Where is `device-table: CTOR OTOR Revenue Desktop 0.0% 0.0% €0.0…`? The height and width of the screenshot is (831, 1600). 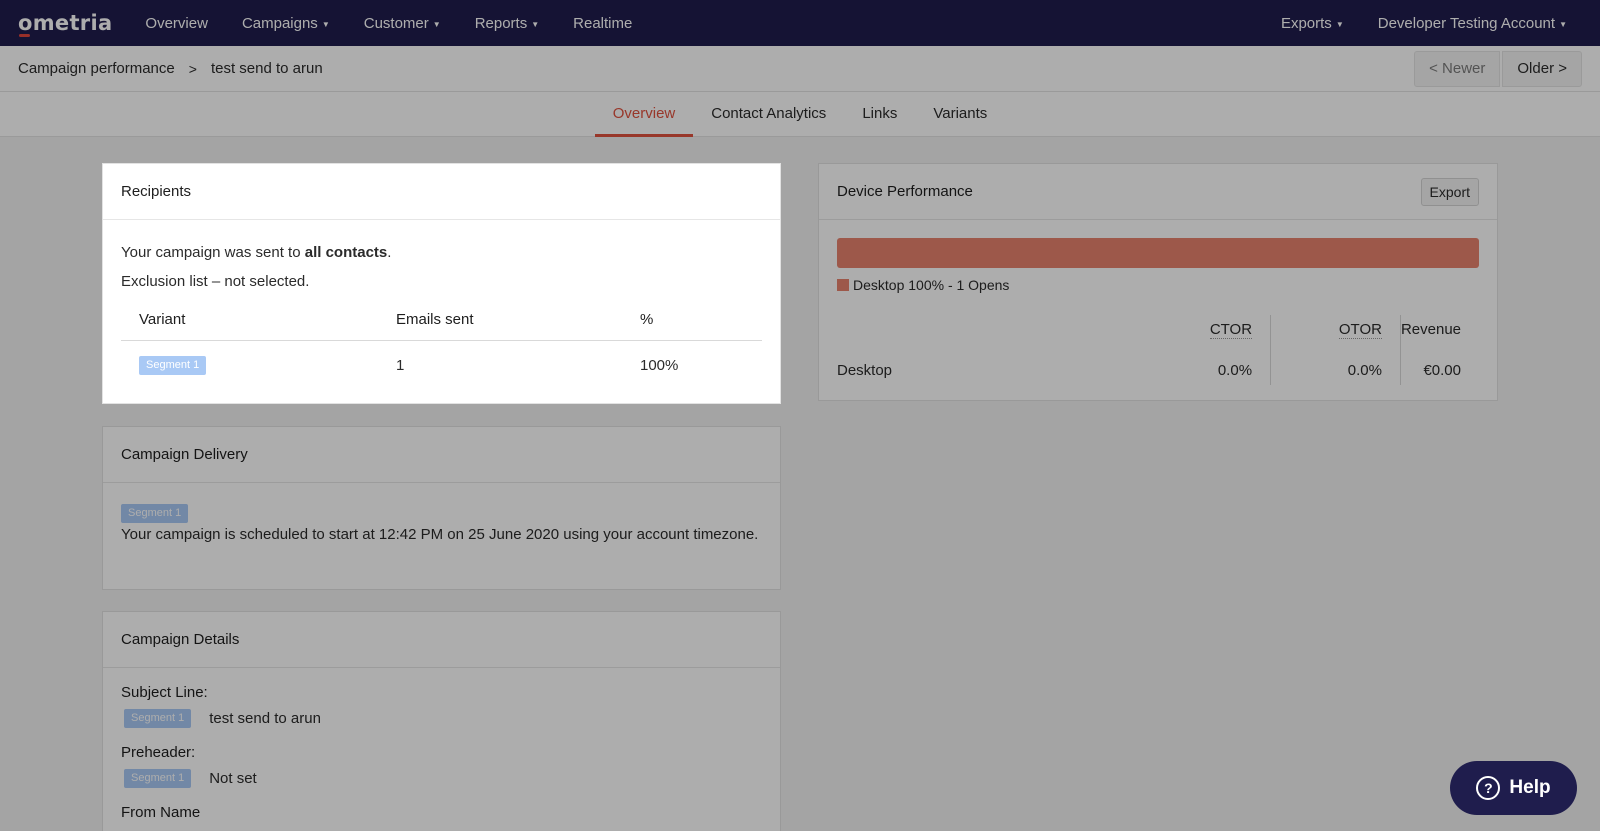
device-table: CTOR OTOR Revenue Desktop 0.0% 0.0% €0.0… is located at coordinates (1158, 350).